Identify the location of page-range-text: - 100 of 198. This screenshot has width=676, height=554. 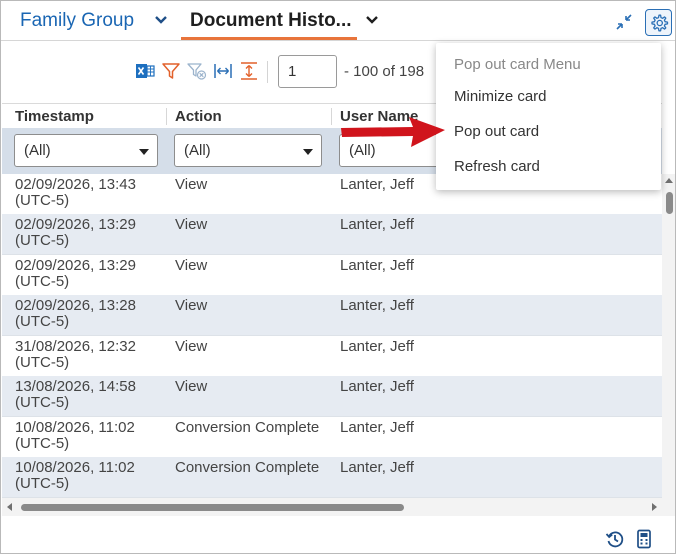
(384, 71).